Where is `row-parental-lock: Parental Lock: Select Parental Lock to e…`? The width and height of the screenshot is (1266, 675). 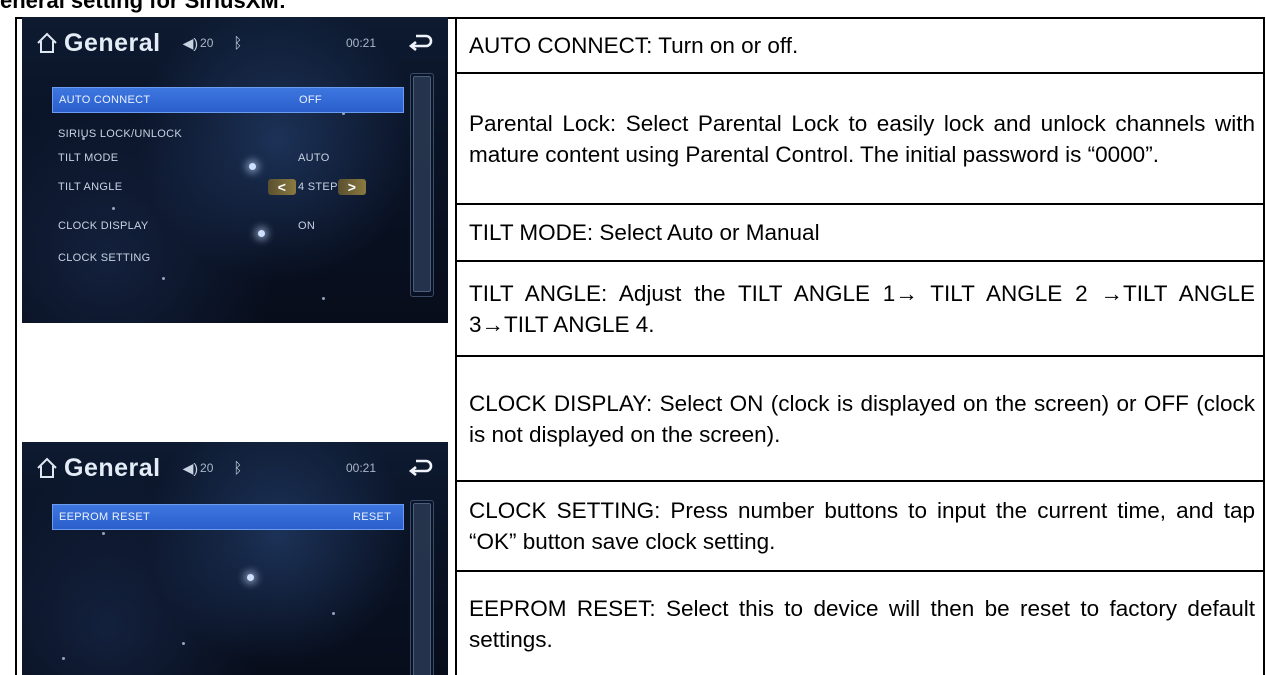 row-parental-lock: Parental Lock: Select Parental Lock to e… is located at coordinates (861, 138).